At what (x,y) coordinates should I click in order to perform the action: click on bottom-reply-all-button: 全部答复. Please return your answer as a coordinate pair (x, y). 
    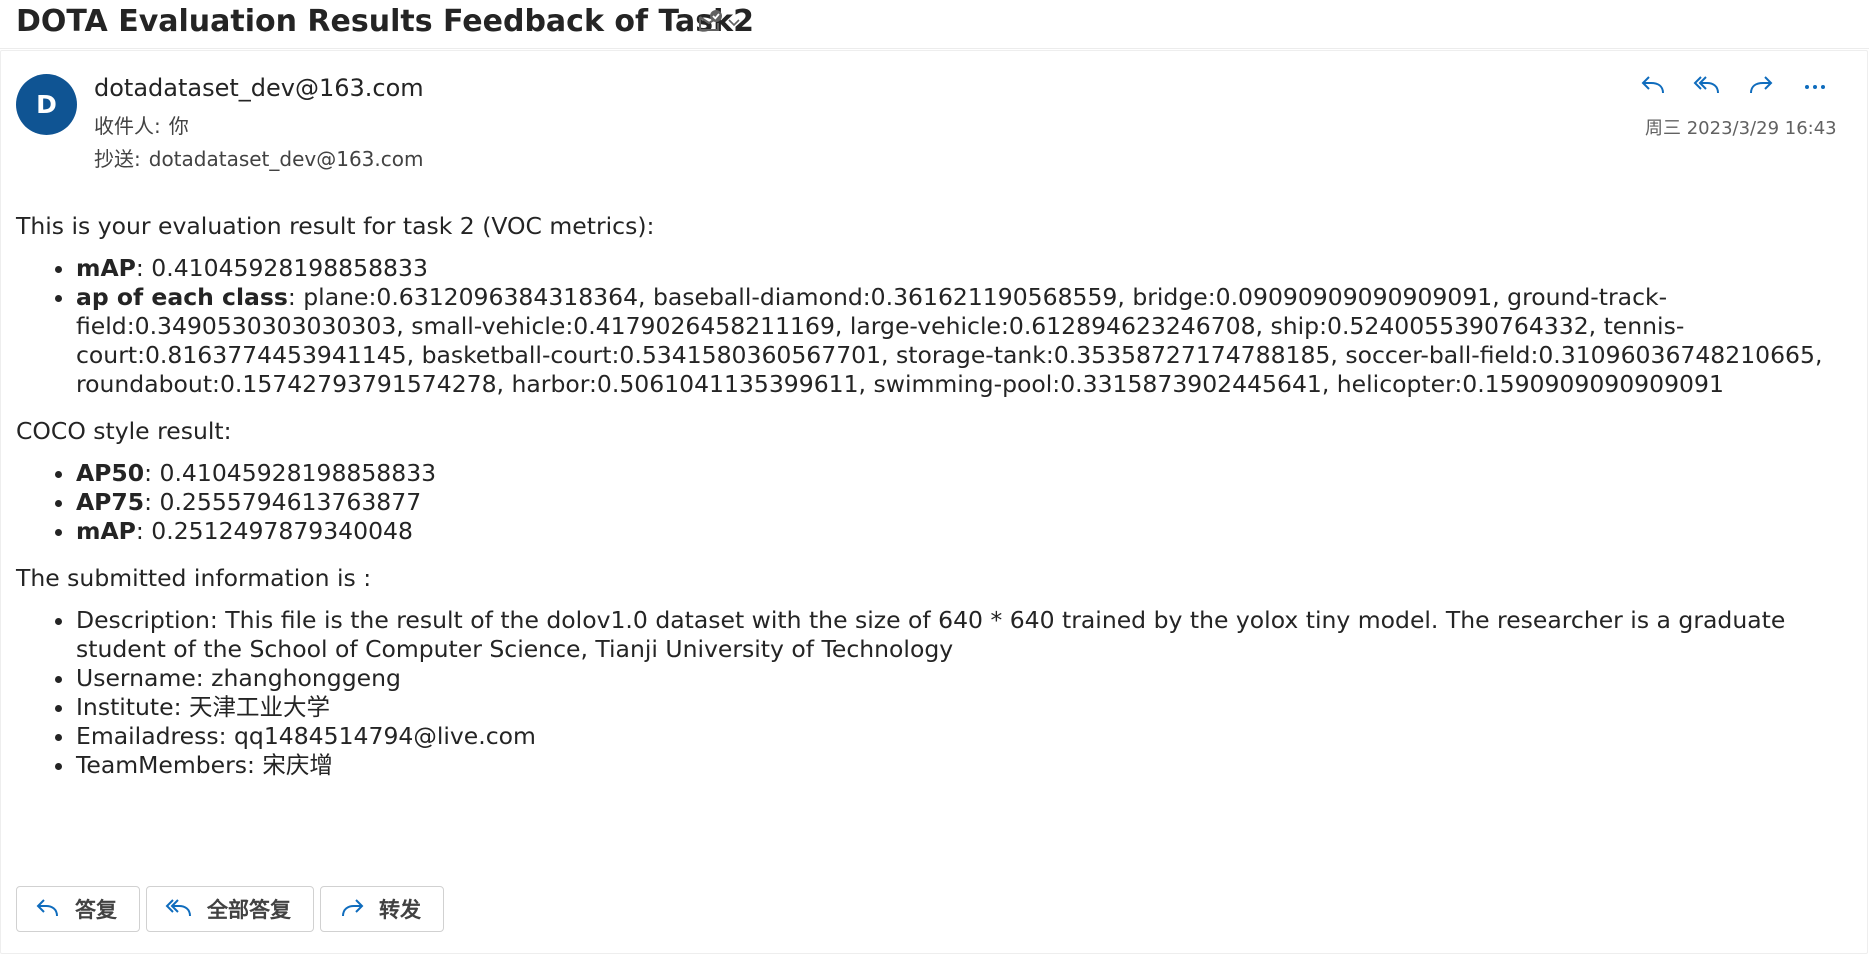
    Looking at the image, I should click on (230, 909).